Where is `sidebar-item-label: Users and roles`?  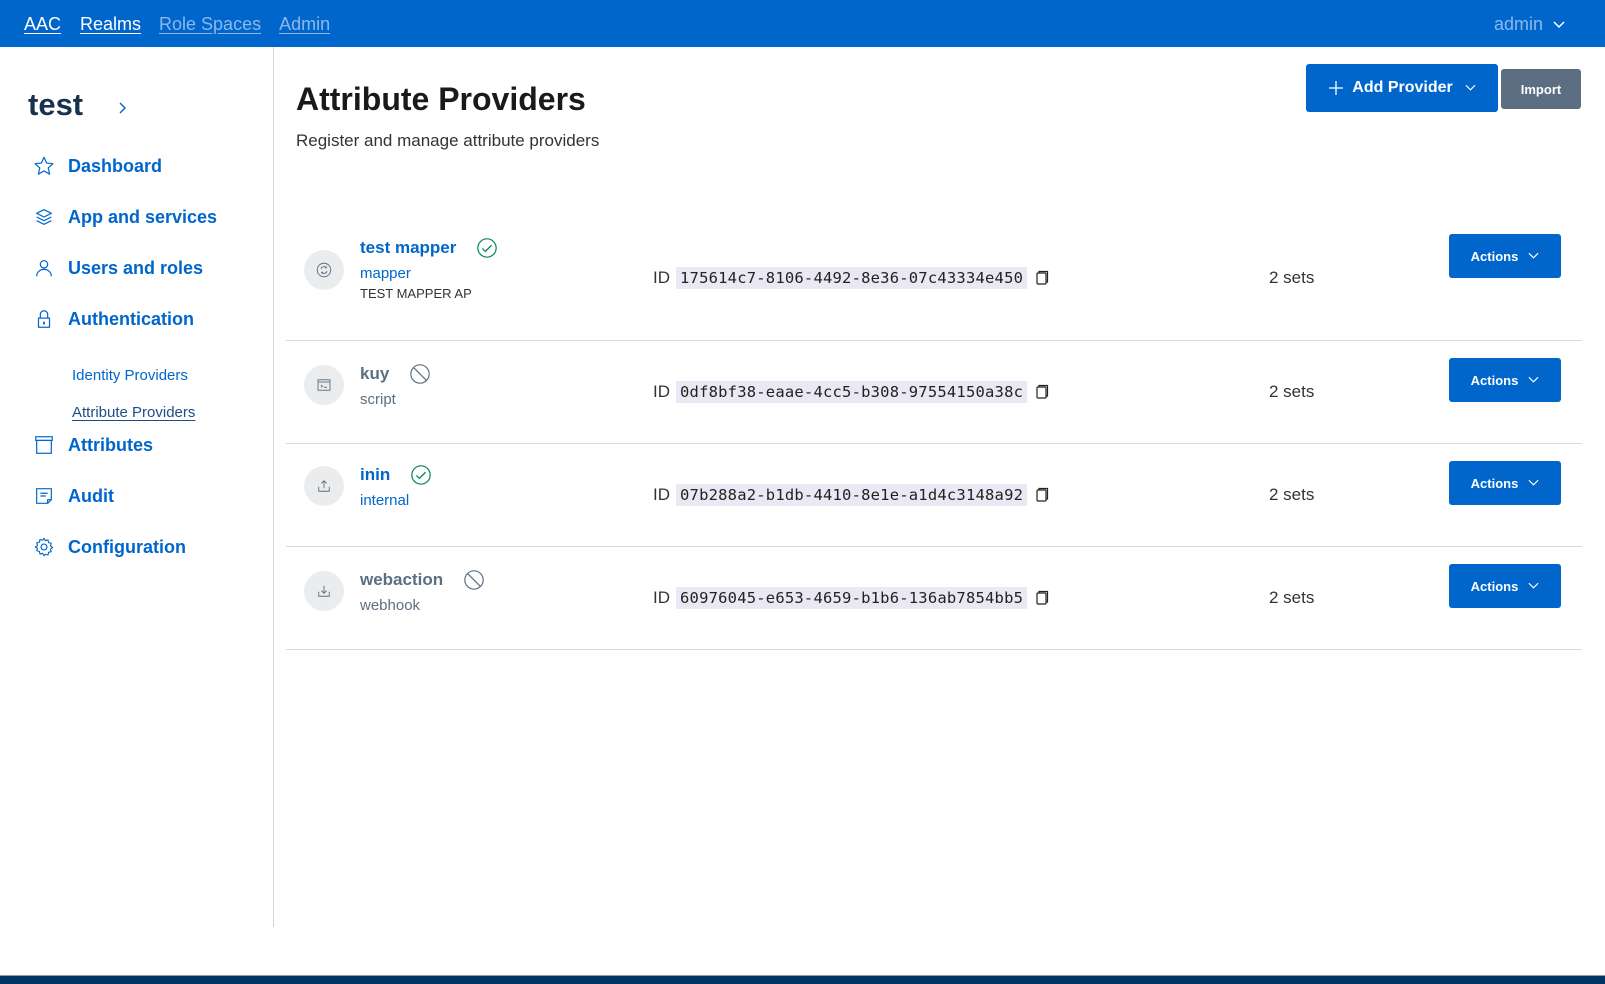 sidebar-item-label: Users and roles is located at coordinates (136, 267).